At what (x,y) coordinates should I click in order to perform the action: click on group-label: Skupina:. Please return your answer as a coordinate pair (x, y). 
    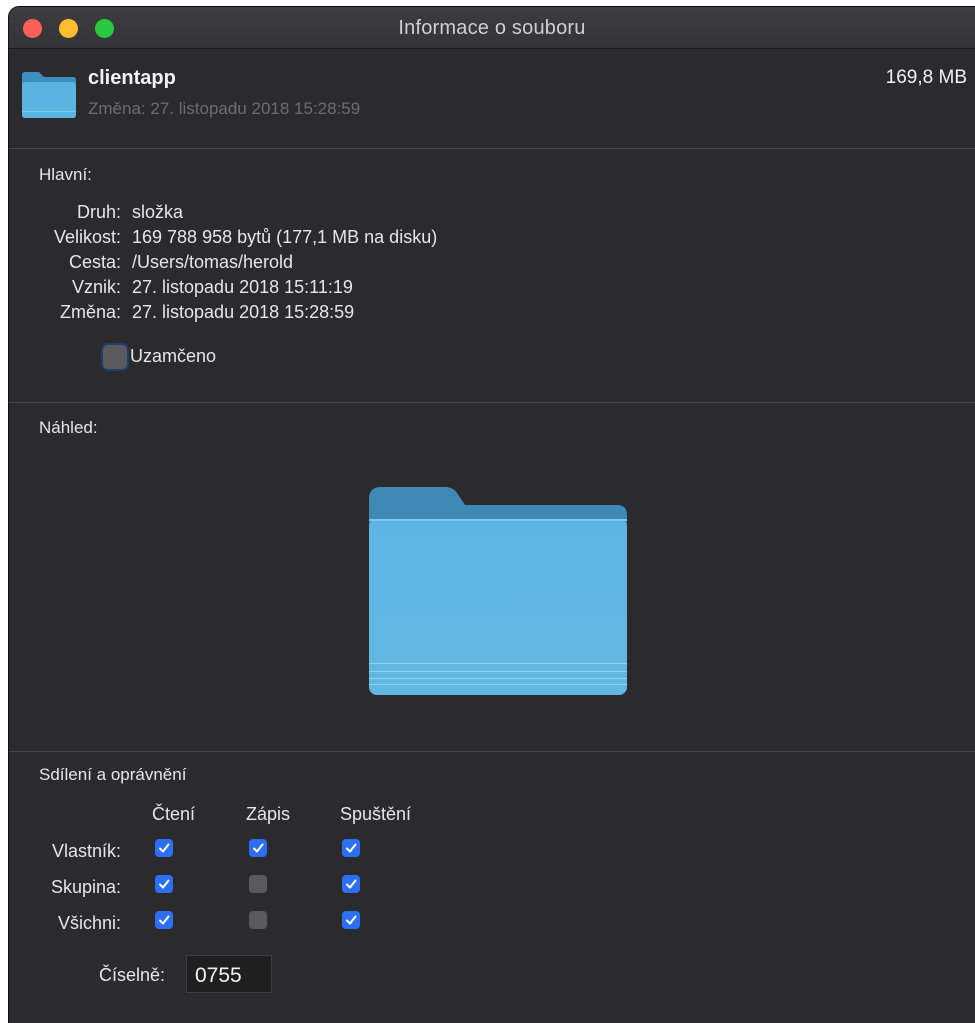
    Looking at the image, I should click on (85, 887).